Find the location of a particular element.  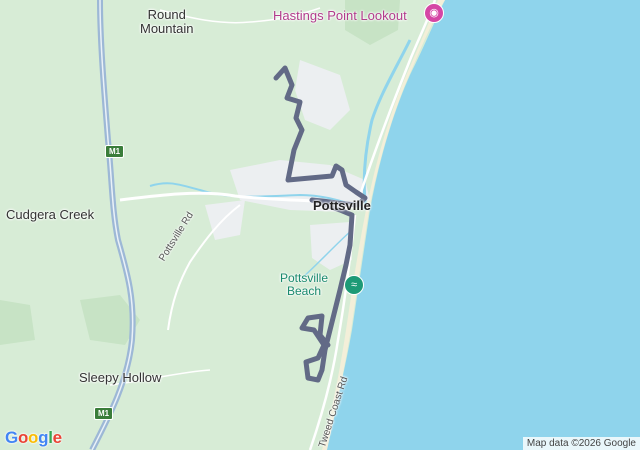

swimming-icon: ≈ is located at coordinates (354, 285).